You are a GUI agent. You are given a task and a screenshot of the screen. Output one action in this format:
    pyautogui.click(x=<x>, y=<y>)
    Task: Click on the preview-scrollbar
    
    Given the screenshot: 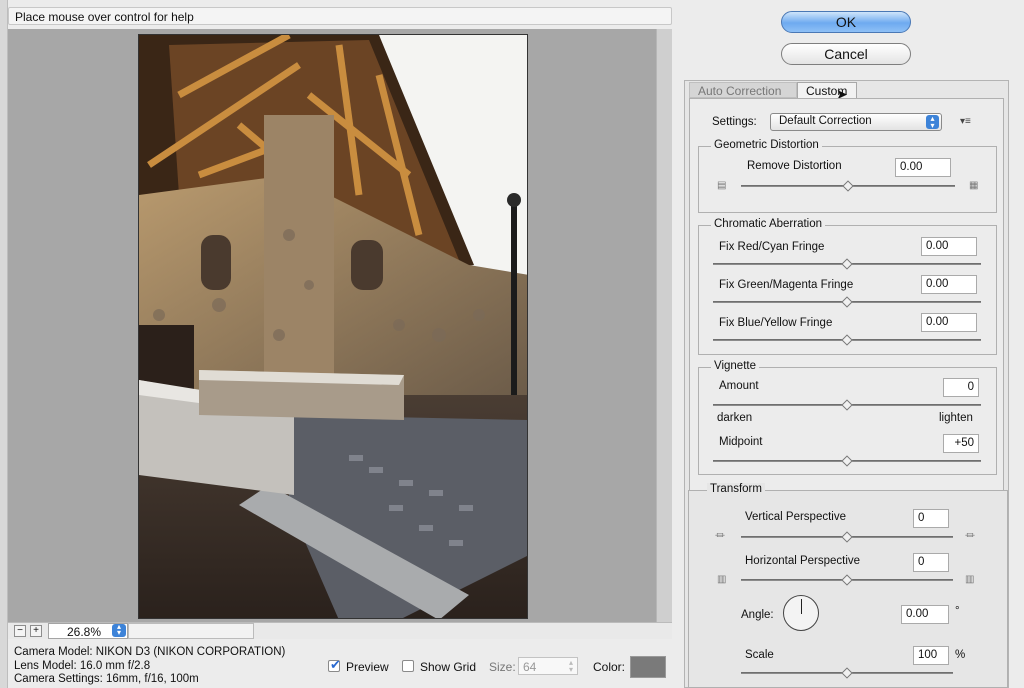 What is the action you would take?
    pyautogui.click(x=664, y=325)
    